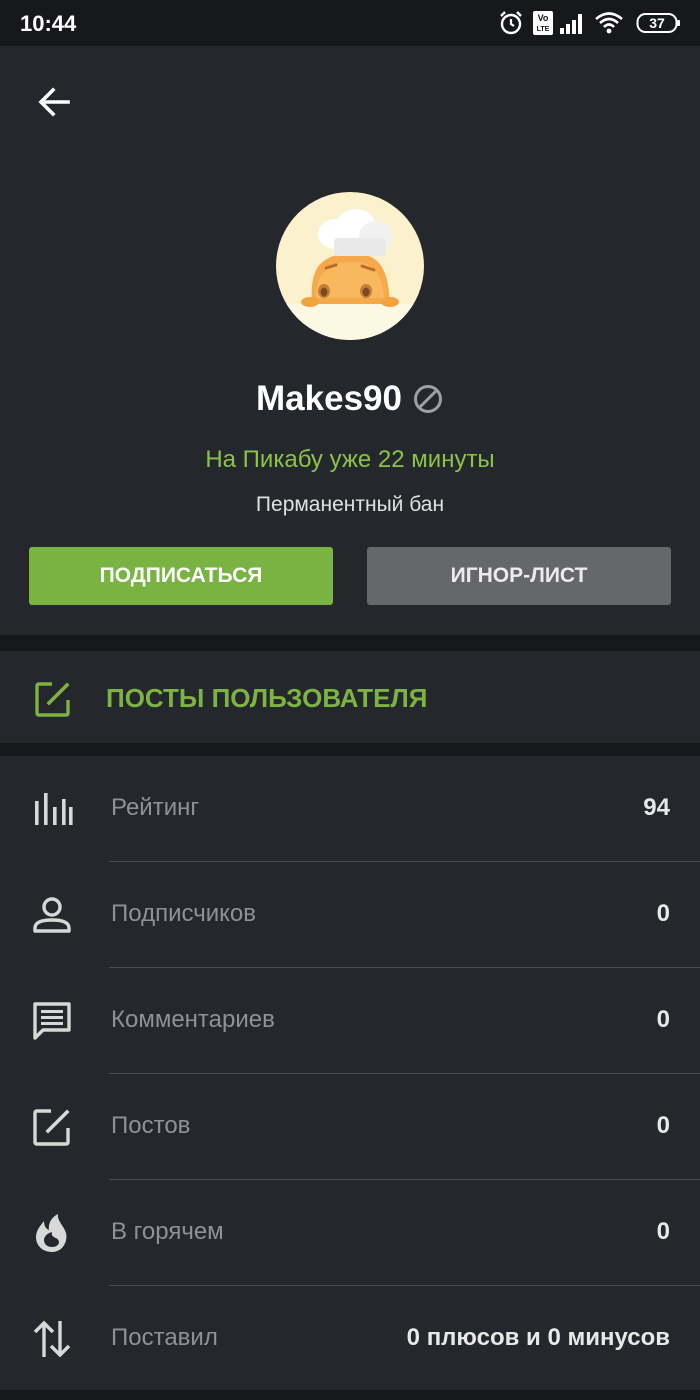 Image resolution: width=700 pixels, height=1400 pixels. I want to click on stat-label: Комментариев, so click(193, 1019).